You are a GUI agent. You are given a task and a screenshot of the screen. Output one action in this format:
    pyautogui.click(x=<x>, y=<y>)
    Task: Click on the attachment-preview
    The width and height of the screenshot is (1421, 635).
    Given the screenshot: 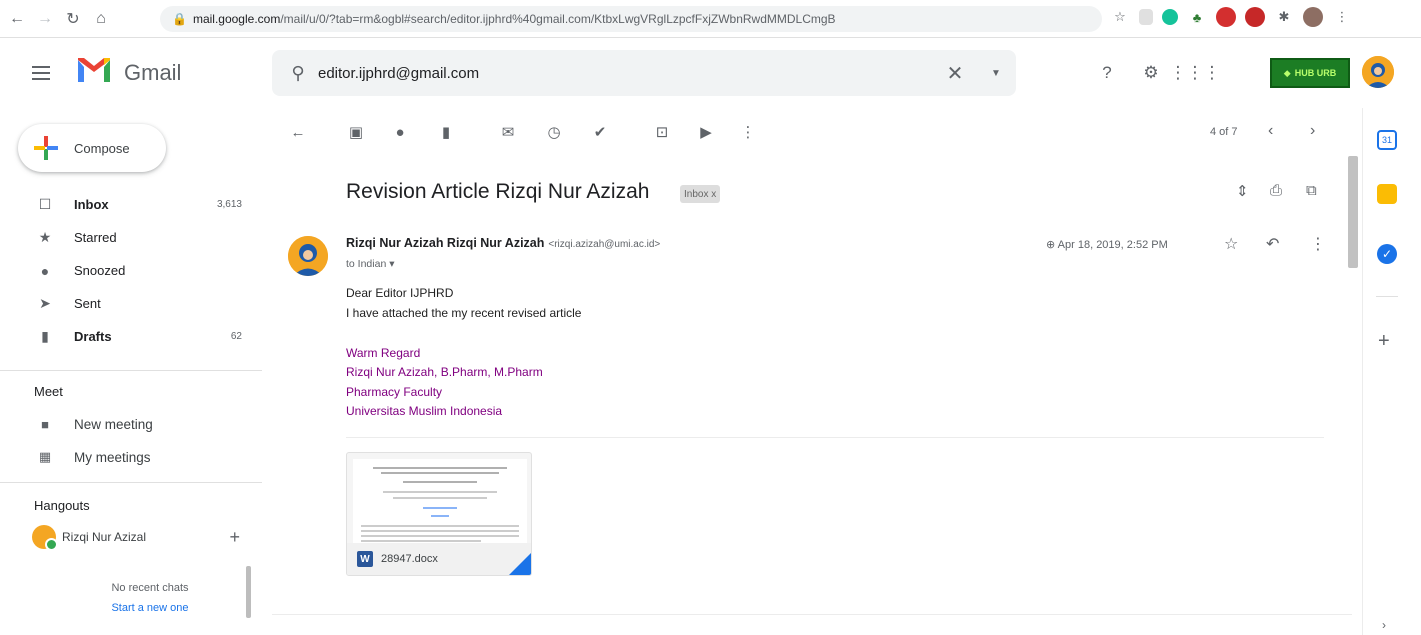 What is the action you would take?
    pyautogui.click(x=440, y=502)
    